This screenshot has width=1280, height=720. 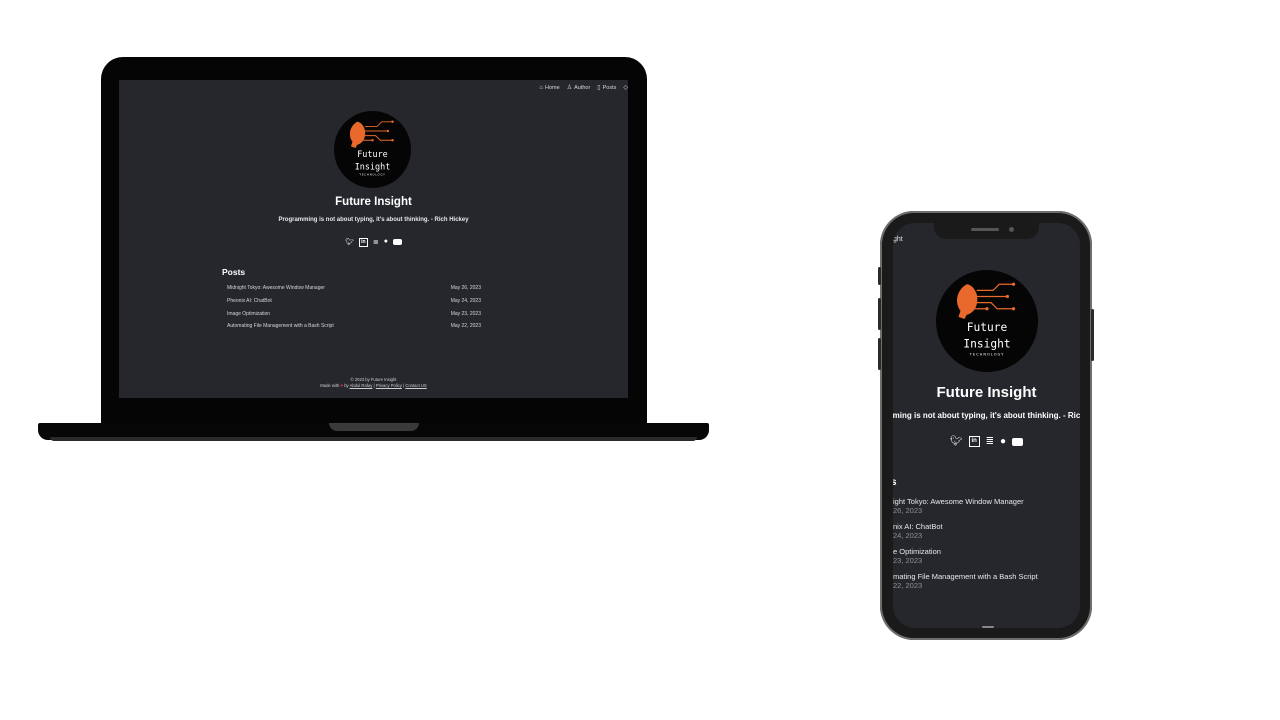 What do you see at coordinates (609, 88) in the screenshot?
I see `nav-posts-label: Posts` at bounding box center [609, 88].